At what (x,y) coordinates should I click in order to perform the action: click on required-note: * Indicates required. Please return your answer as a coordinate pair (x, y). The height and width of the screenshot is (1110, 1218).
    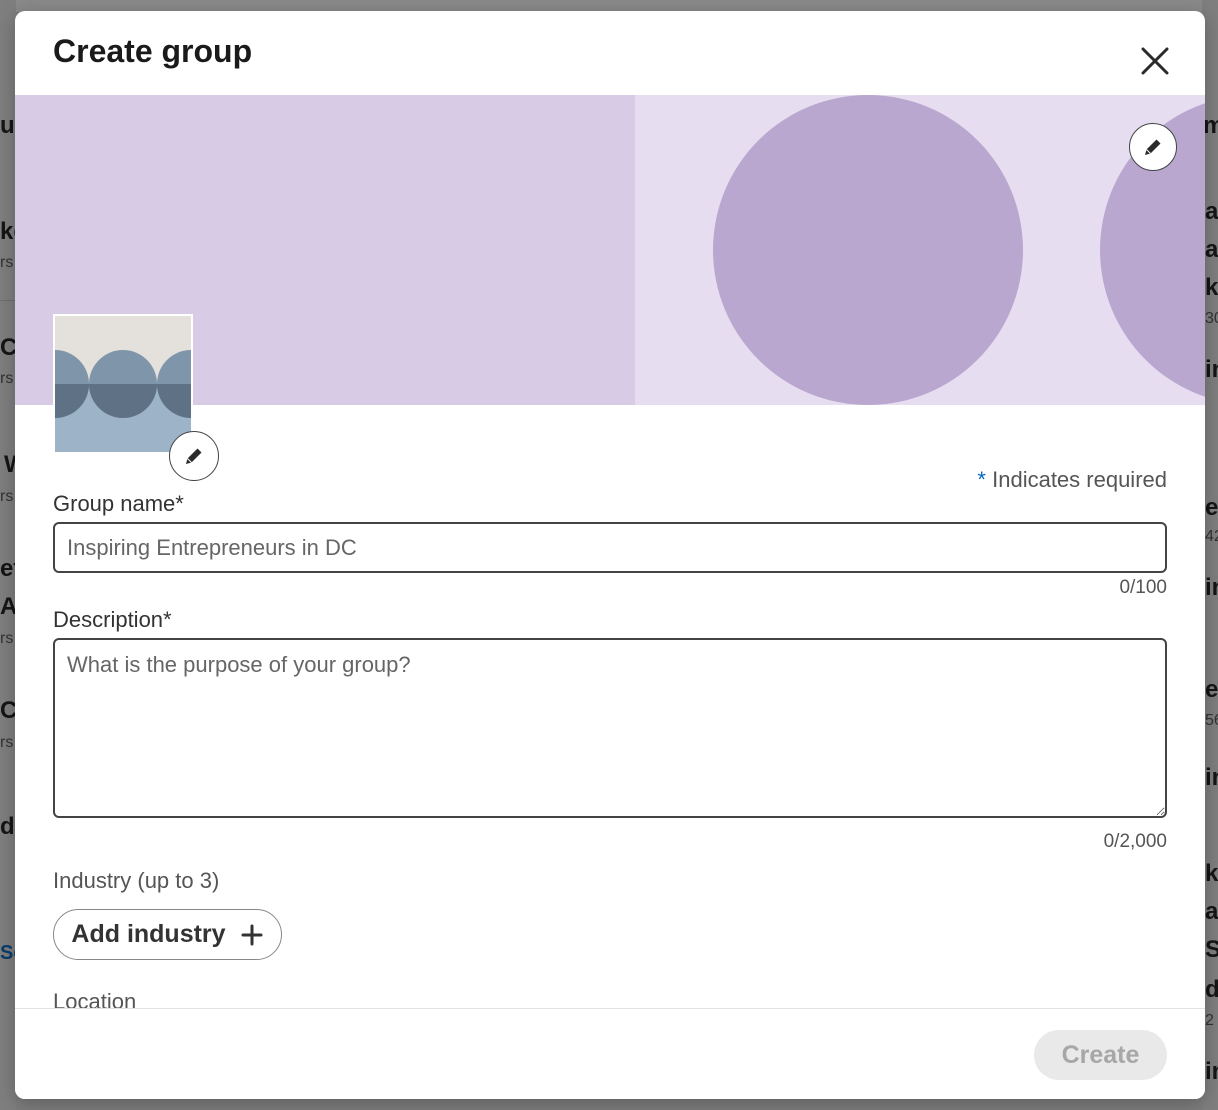
    Looking at the image, I should click on (1072, 480).